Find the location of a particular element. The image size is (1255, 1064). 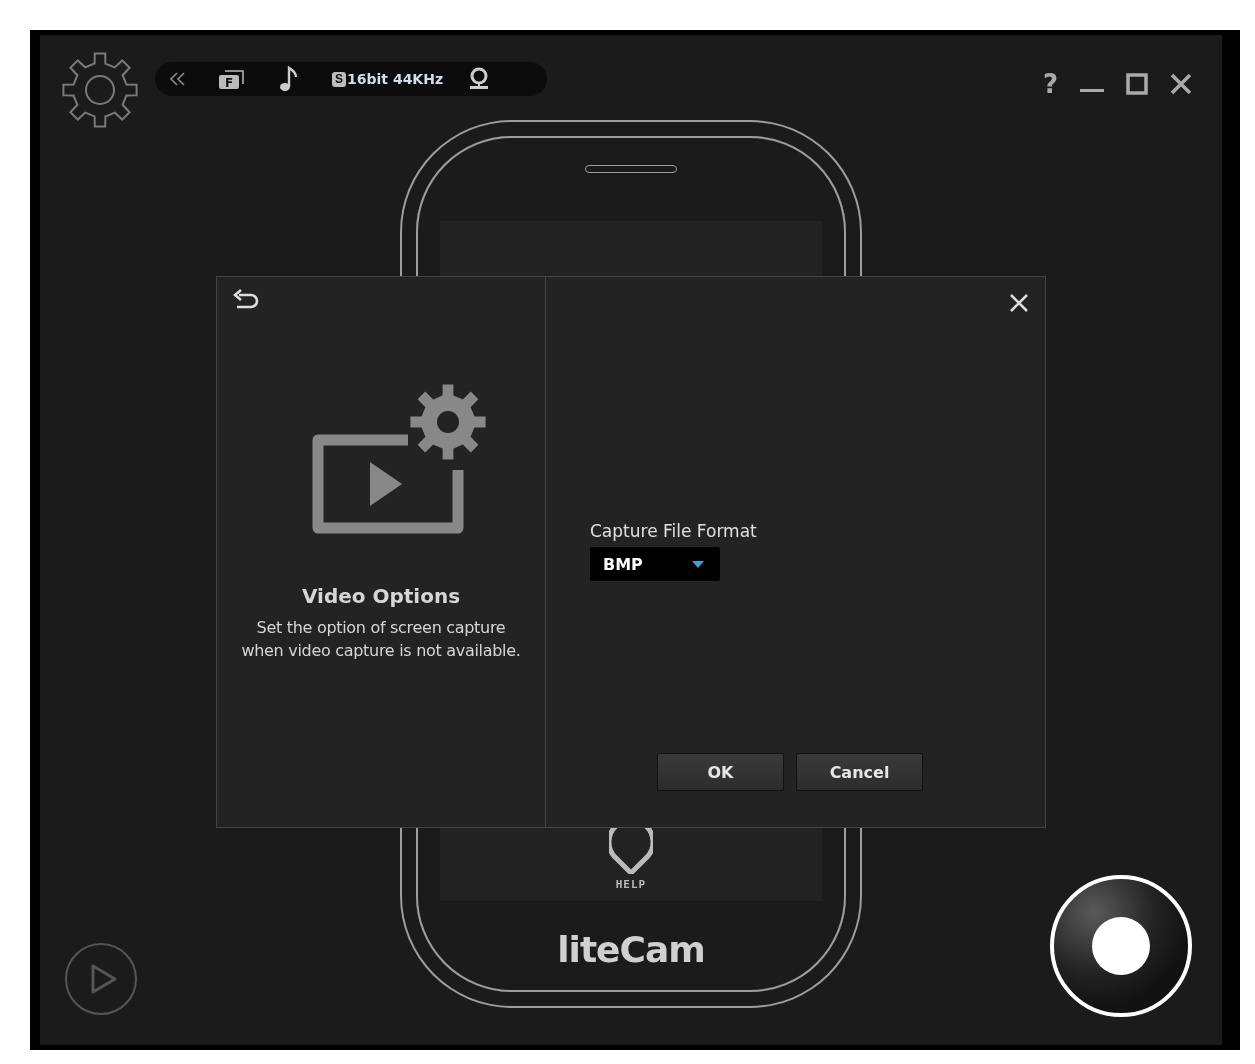

cancel-button: Cancel is located at coordinates (859, 772).